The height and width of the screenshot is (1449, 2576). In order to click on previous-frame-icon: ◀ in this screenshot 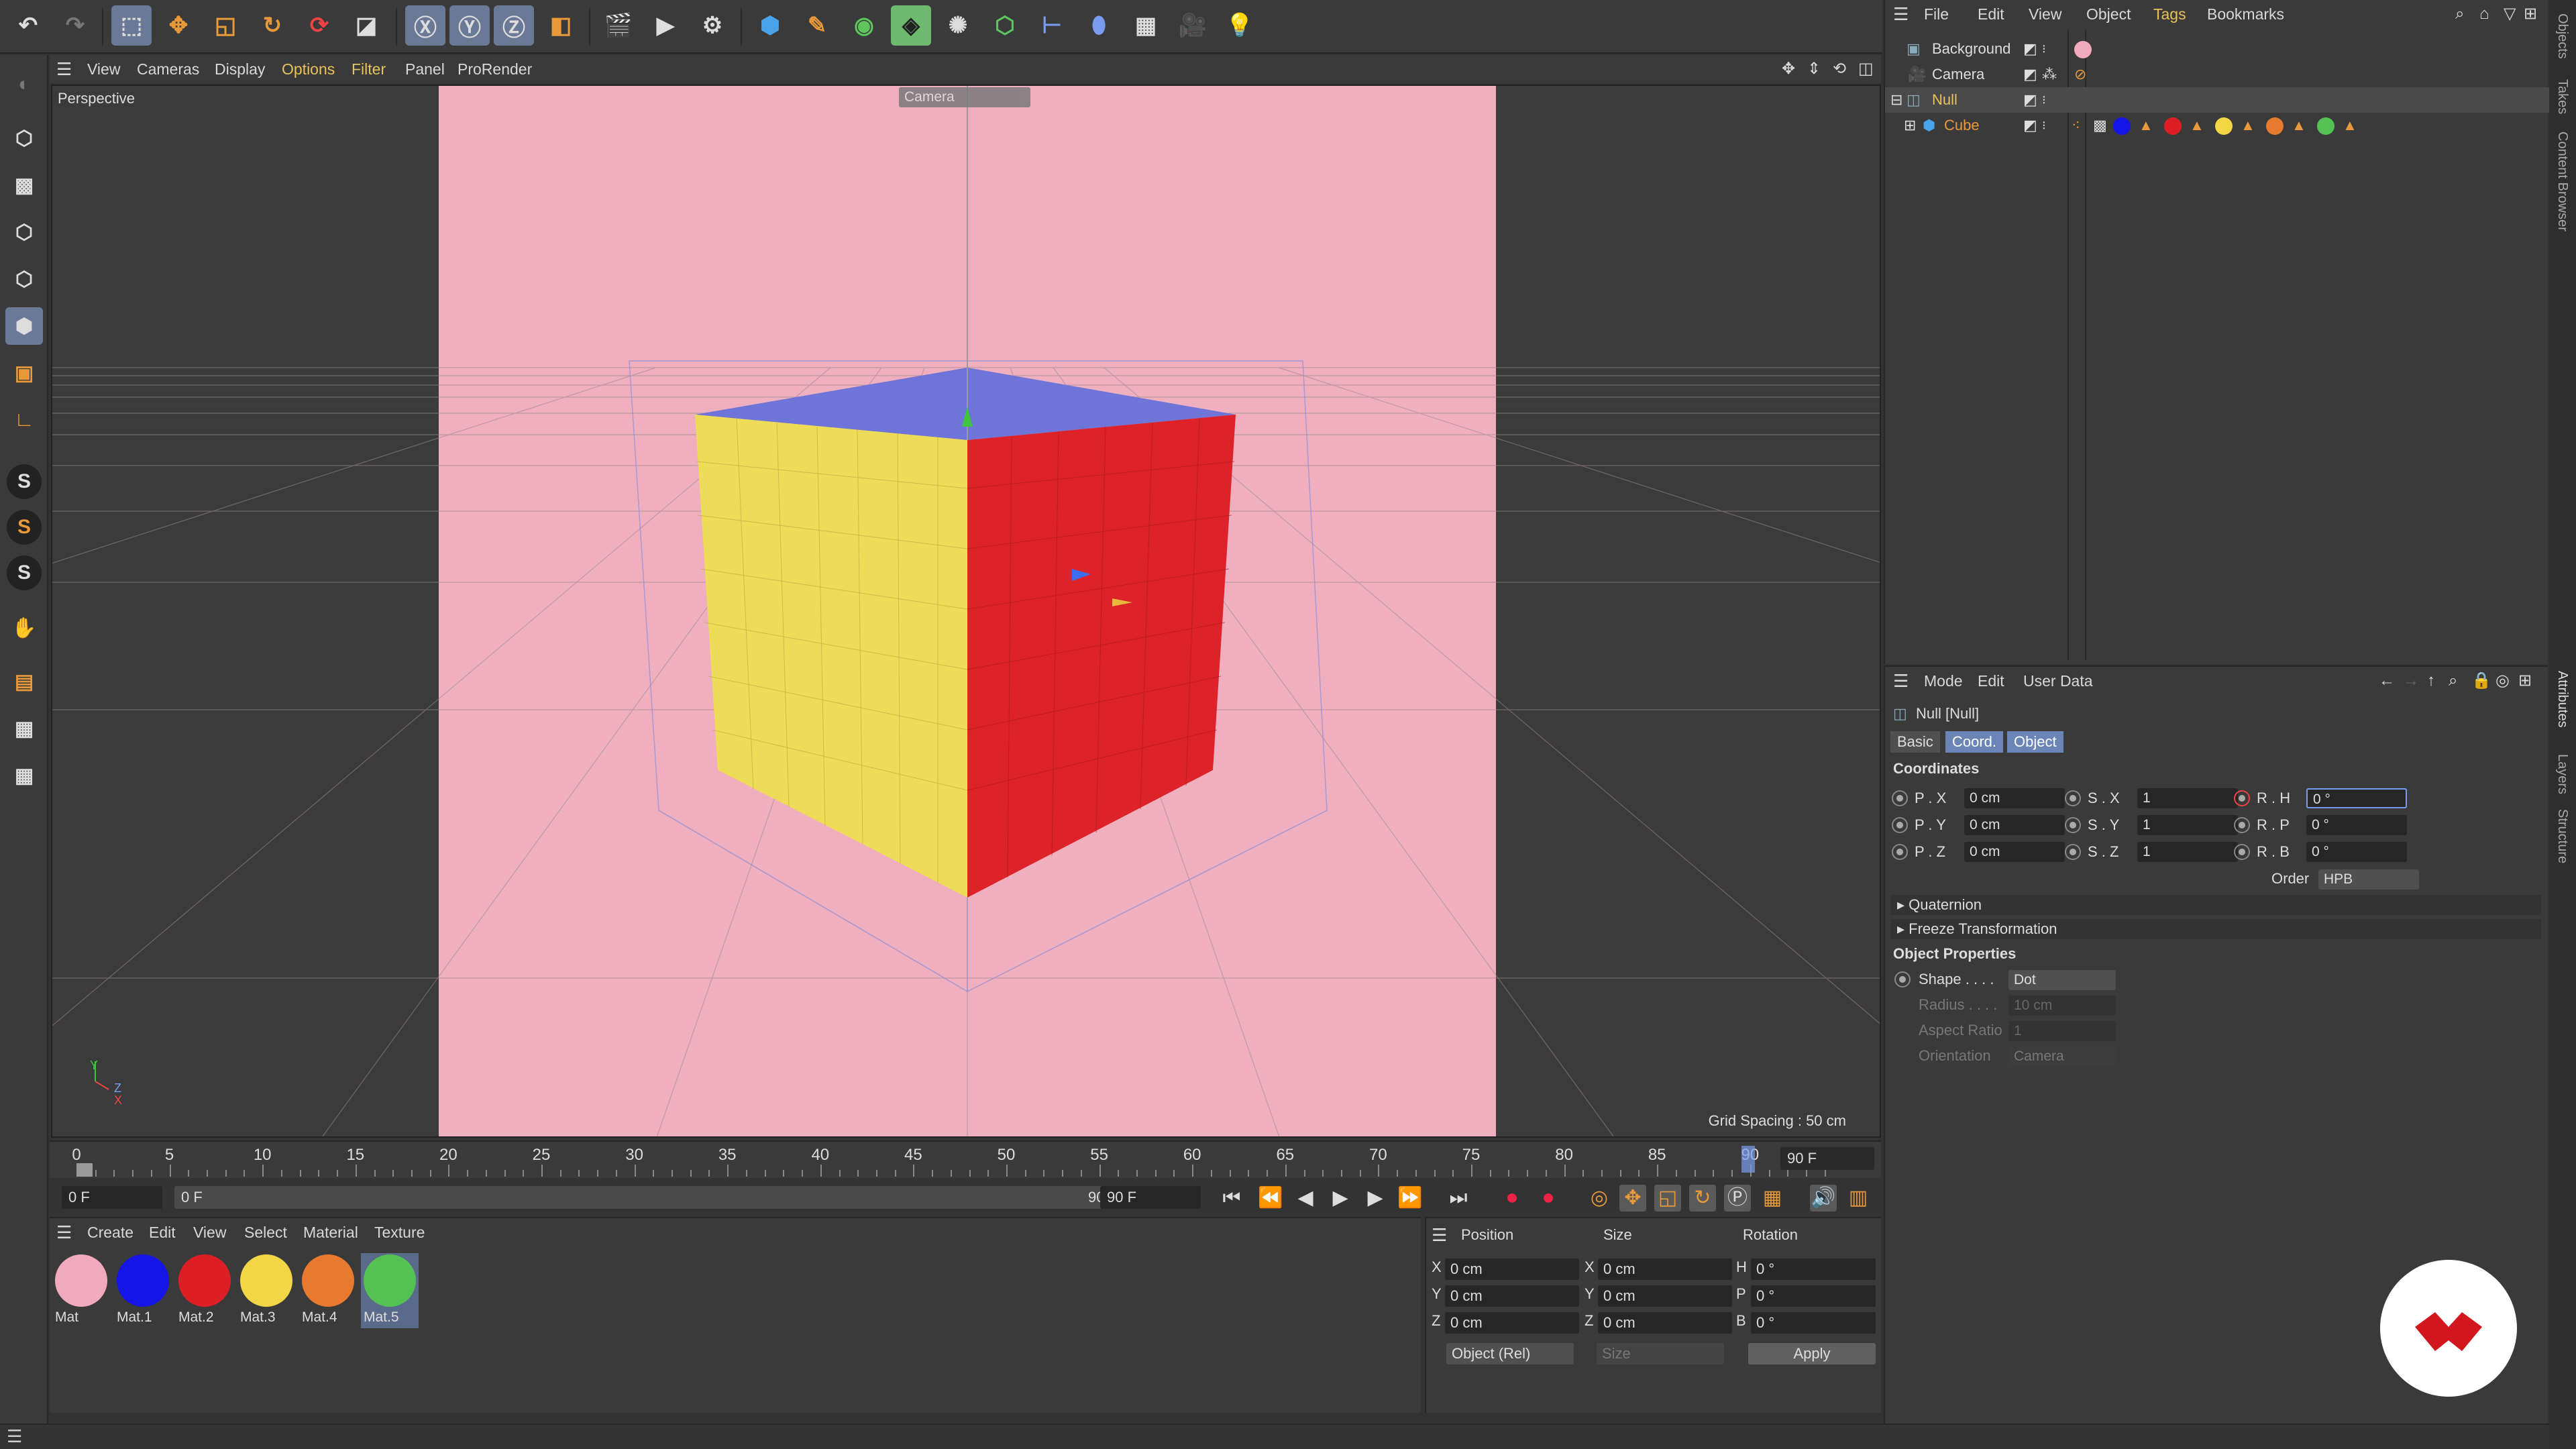, I will do `click(1305, 1198)`.